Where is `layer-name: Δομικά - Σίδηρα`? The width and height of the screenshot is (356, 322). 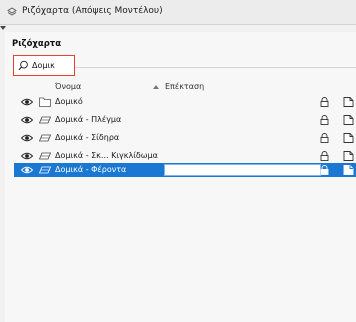 layer-name: Δομικά - Σίδηρα is located at coordinates (87, 137).